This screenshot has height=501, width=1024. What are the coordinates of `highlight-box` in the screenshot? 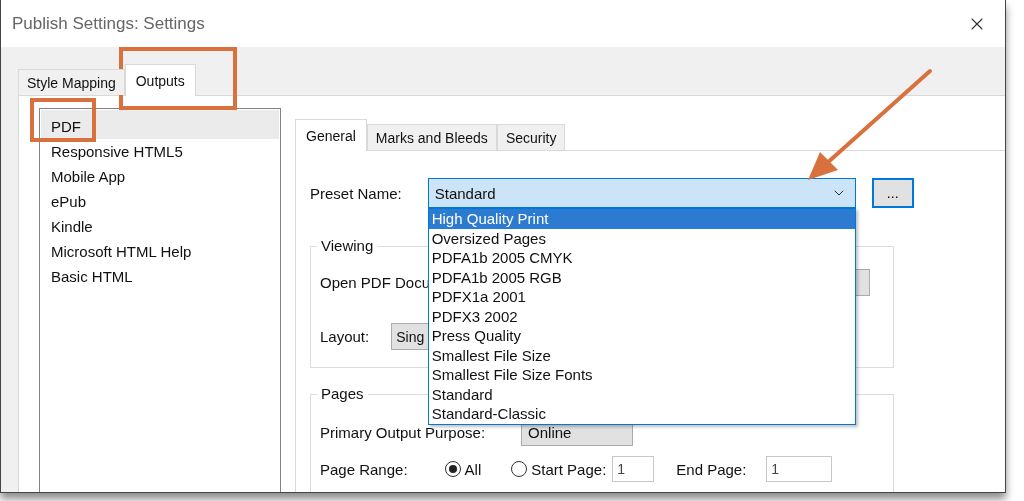 It's located at (63, 120).